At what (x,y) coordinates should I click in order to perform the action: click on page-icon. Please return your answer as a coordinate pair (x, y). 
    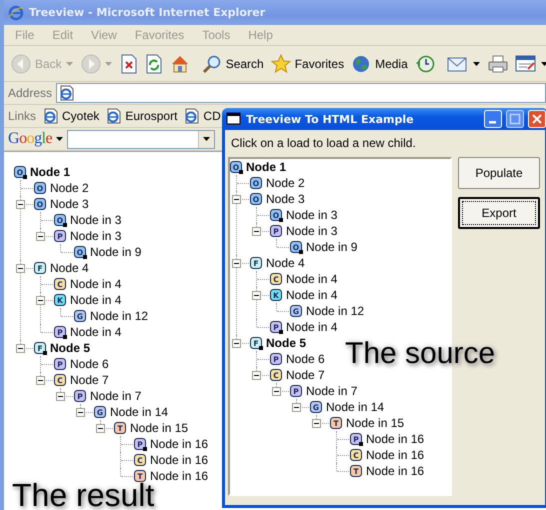
    Looking at the image, I should click on (67, 93).